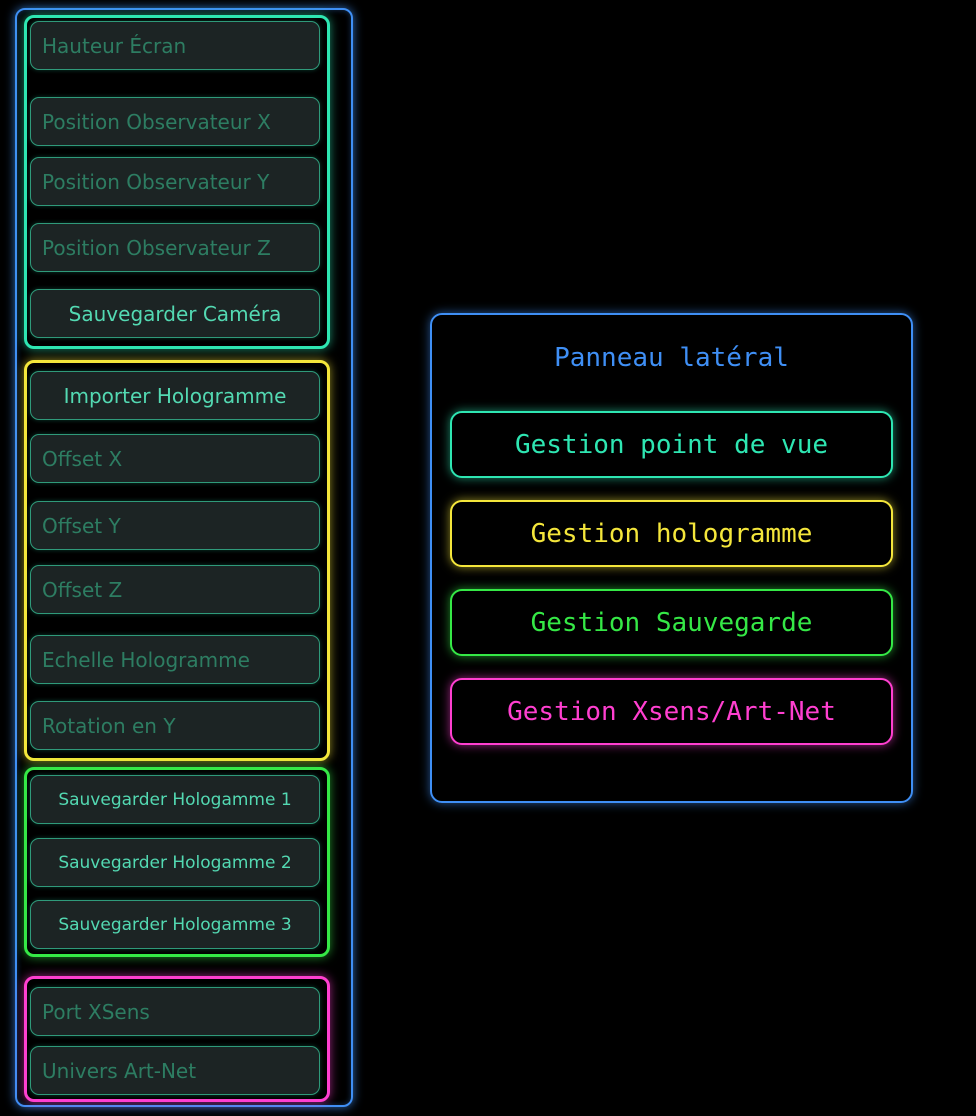  Describe the element at coordinates (175, 924) in the screenshot. I see `save-hologram-3-button: Sauvegarder Hologamme 3` at that location.